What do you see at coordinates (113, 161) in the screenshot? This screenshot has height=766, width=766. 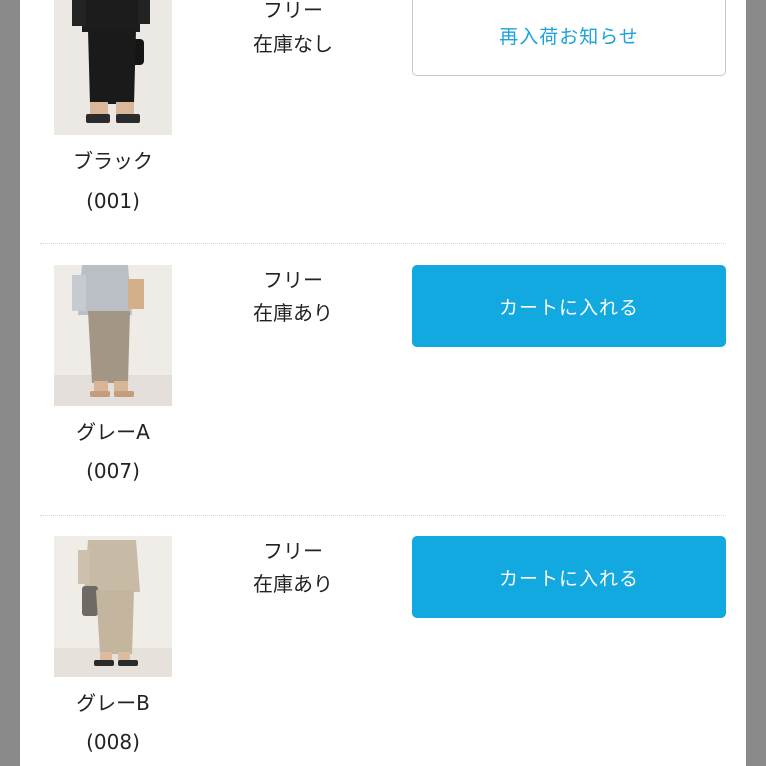 I see `color-name: ブラック` at bounding box center [113, 161].